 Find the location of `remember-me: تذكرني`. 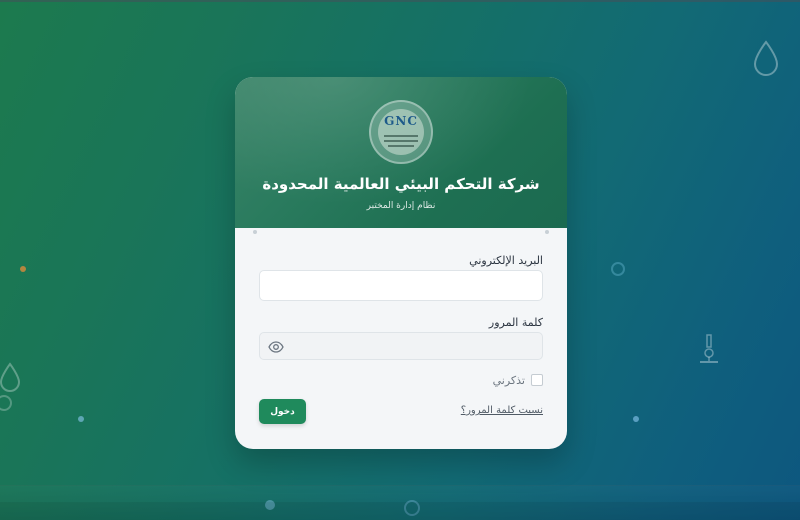

remember-me: تذكرني is located at coordinates (518, 380).